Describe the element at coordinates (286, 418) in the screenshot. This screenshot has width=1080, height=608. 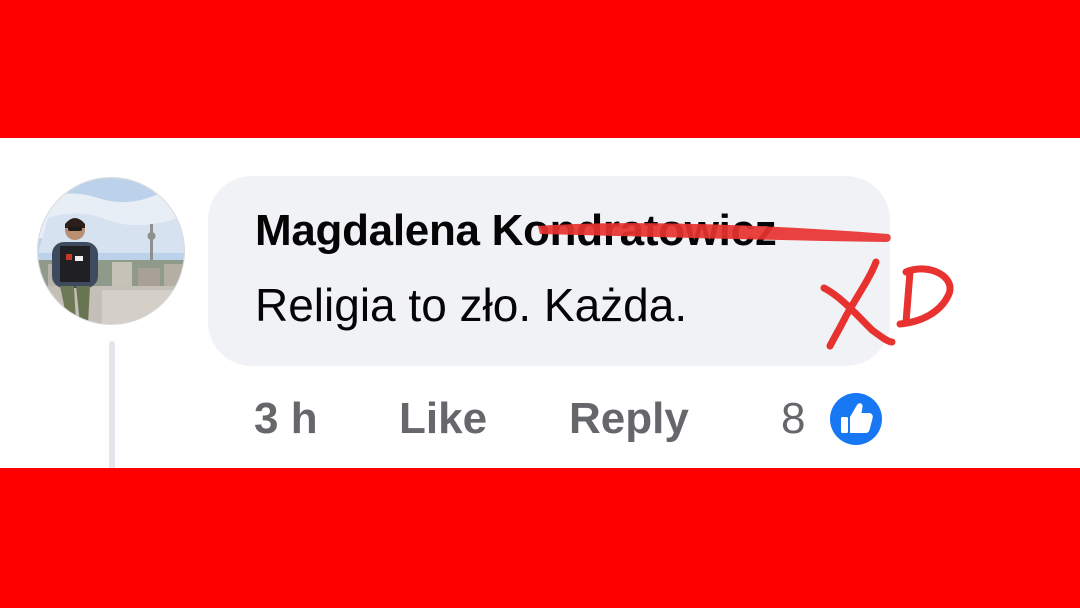
I see `comment-timestamp: 3 h` at that location.